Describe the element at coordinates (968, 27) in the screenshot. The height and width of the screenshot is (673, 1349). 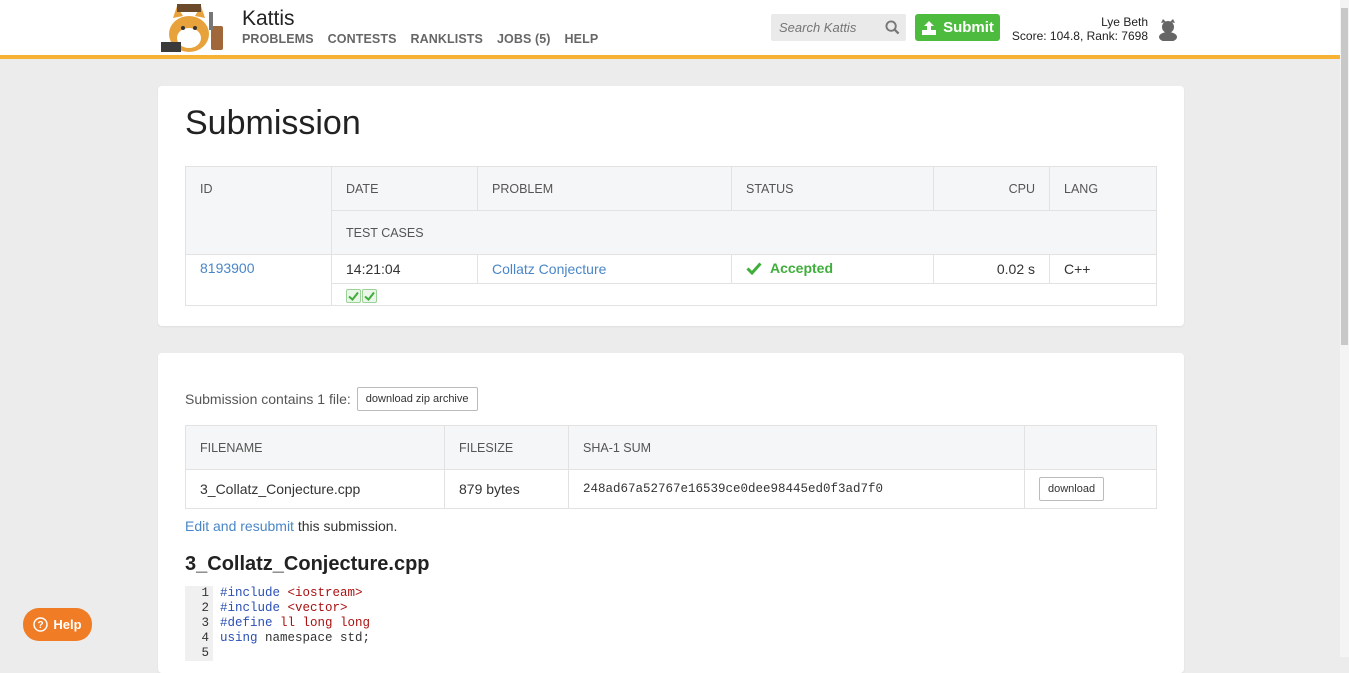
I see `submit-label: Submit` at that location.